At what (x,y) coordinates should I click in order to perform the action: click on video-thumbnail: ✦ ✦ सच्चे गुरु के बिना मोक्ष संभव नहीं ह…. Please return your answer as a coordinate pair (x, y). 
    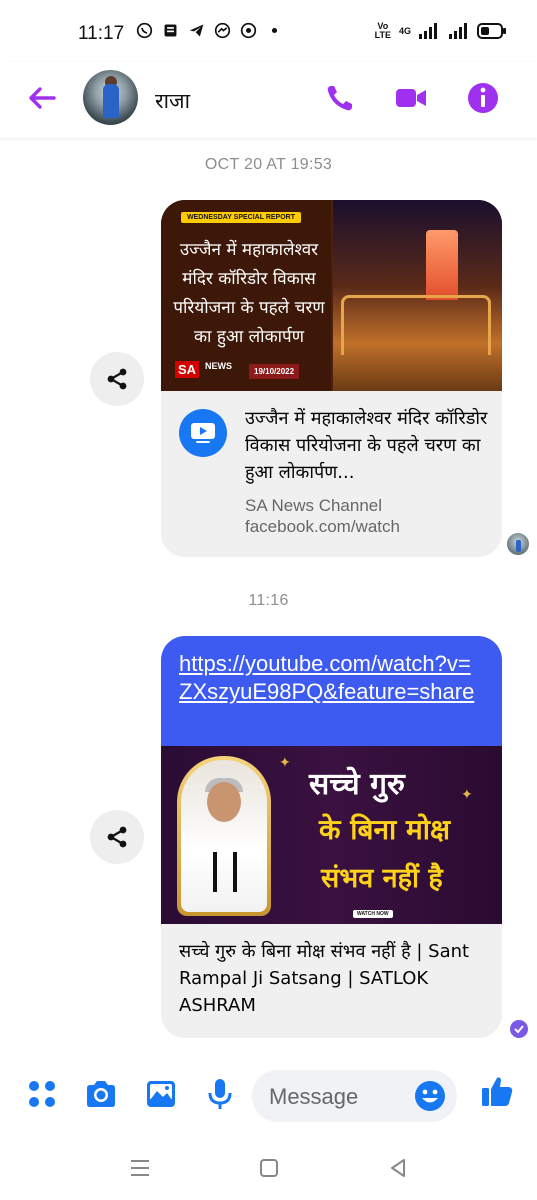
    Looking at the image, I should click on (331, 835).